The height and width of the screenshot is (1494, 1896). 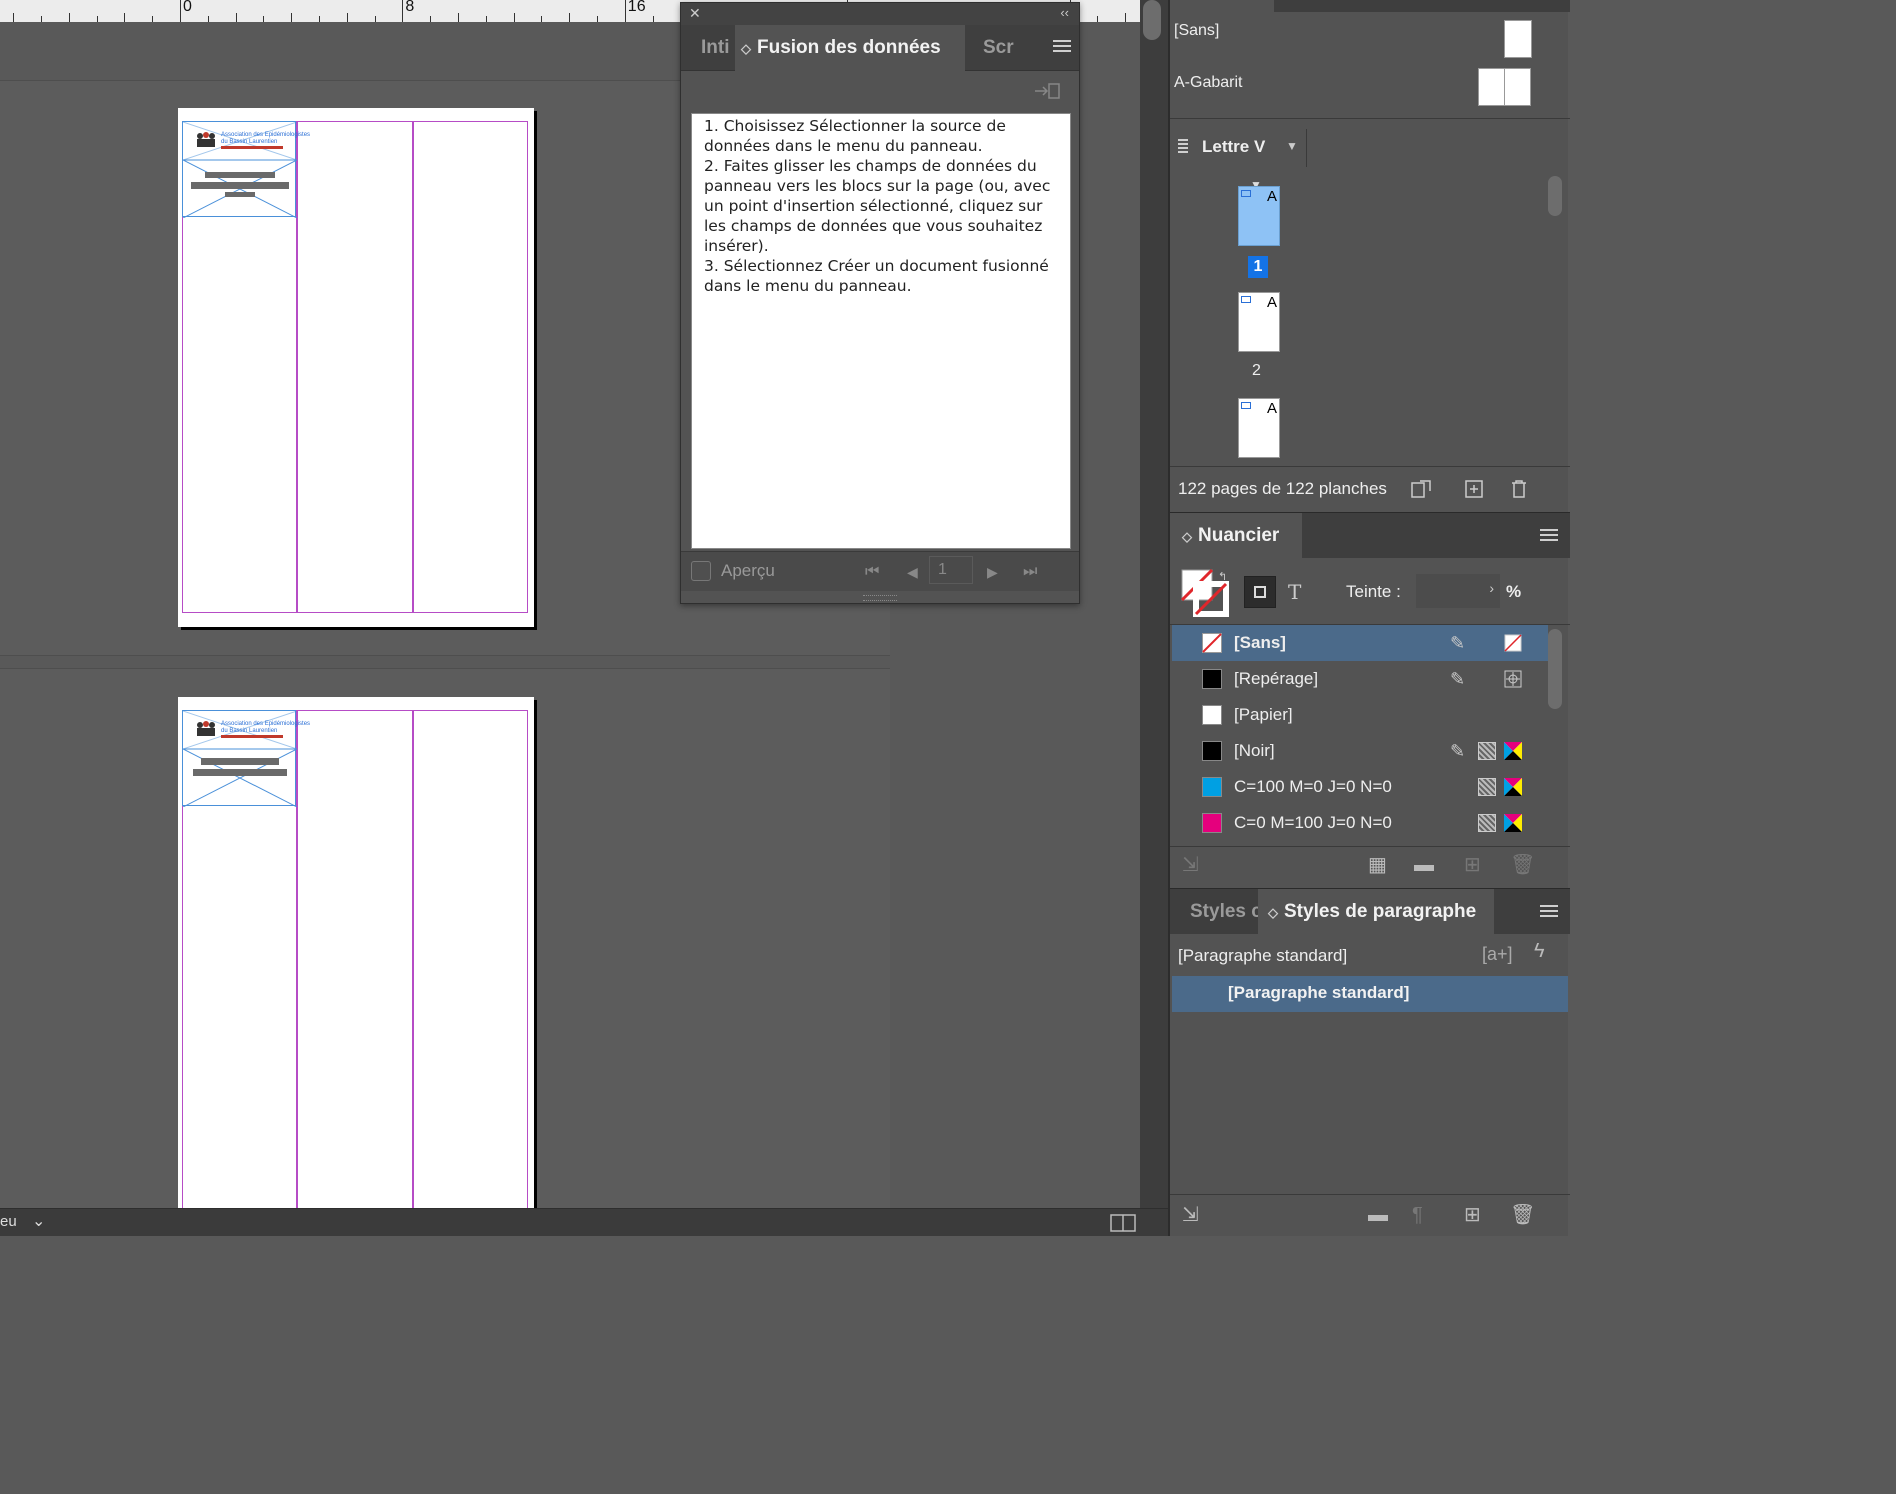 I want to click on logo-text-line1: Association des Epidémiologistes, so click(x=266, y=724).